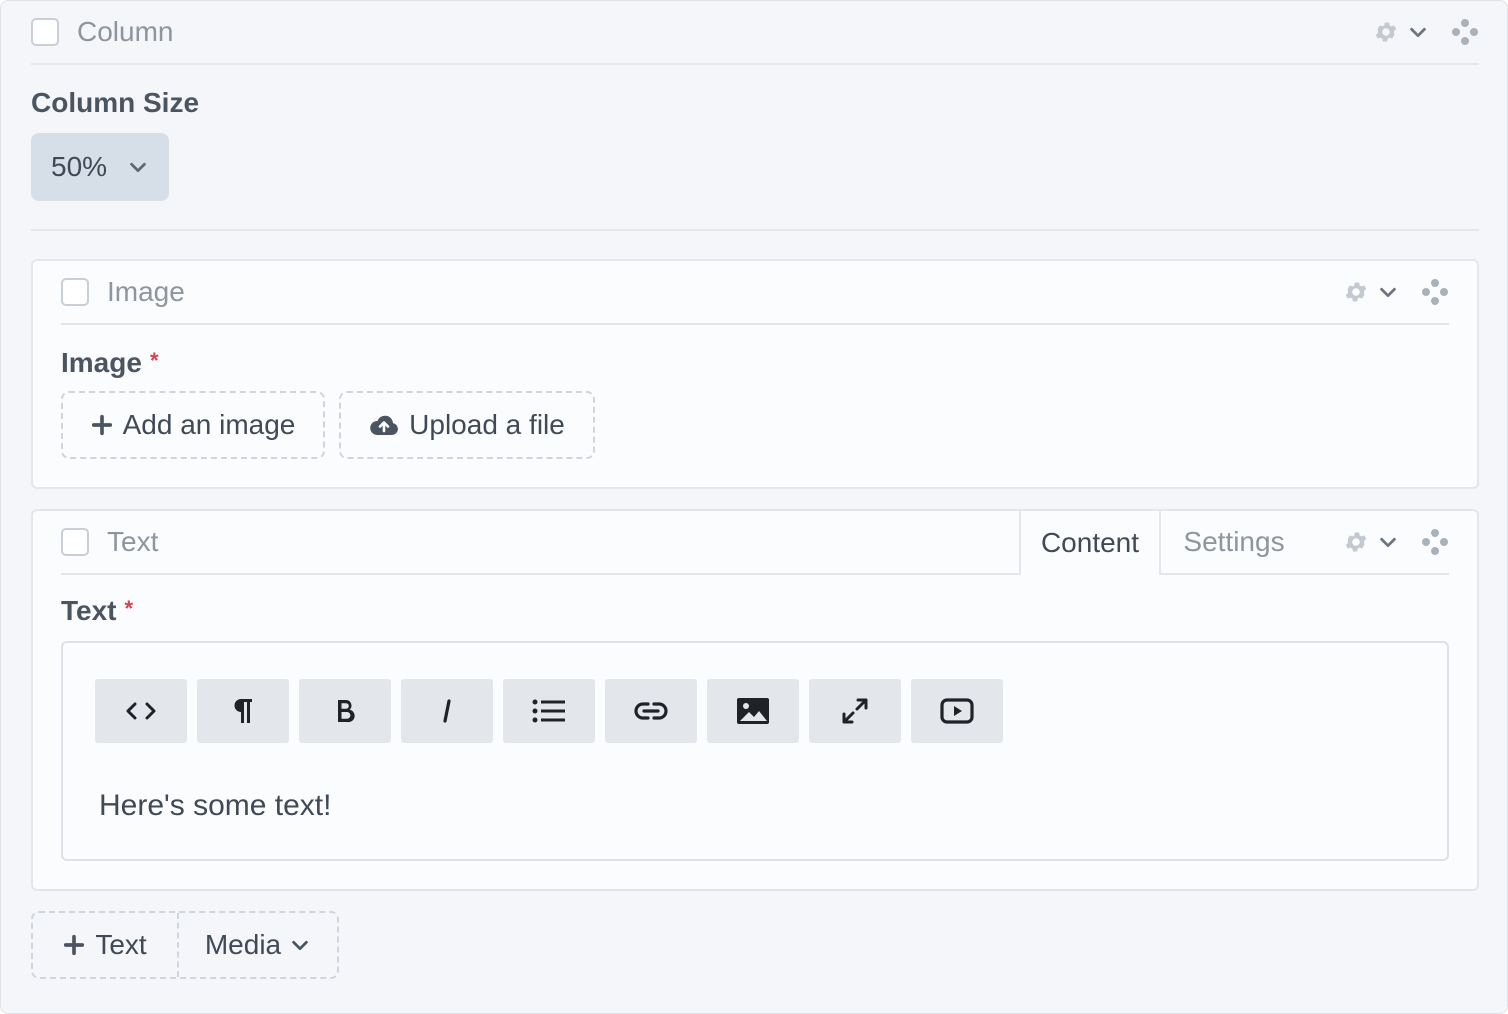 This screenshot has width=1508, height=1014. I want to click on add-media-label: Media, so click(243, 944).